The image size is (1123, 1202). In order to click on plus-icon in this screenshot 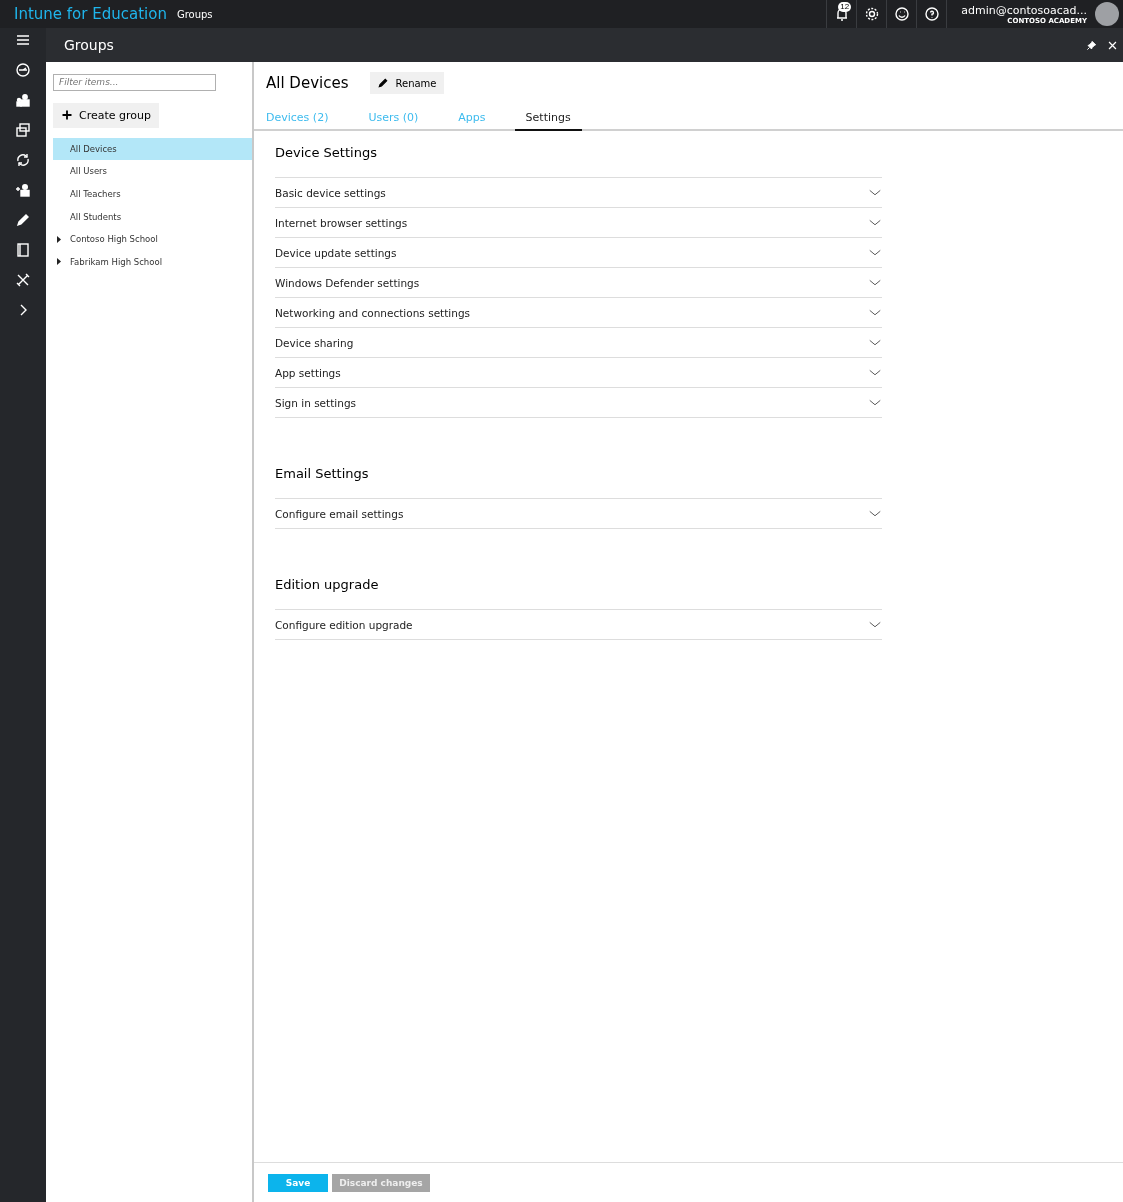, I will do `click(67, 115)`.